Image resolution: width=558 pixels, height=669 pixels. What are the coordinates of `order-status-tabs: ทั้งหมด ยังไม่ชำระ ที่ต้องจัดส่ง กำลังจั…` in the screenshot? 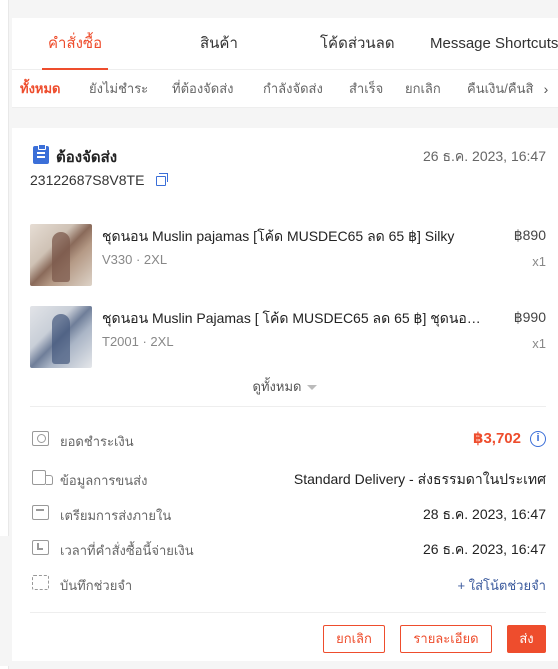 It's located at (285, 89).